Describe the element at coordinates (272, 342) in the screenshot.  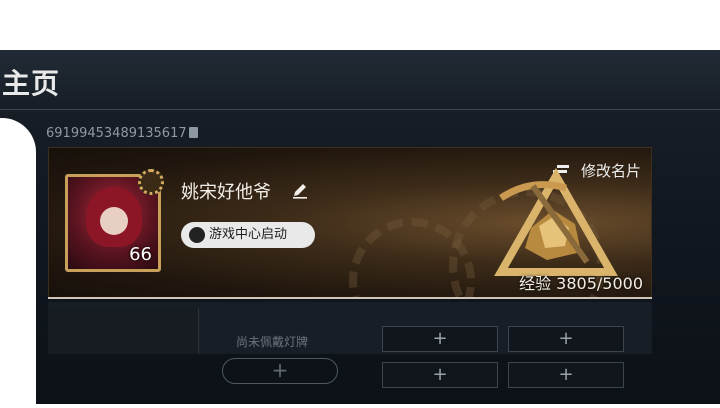
I see `no-plate-label: 尚未佩戴灯牌` at that location.